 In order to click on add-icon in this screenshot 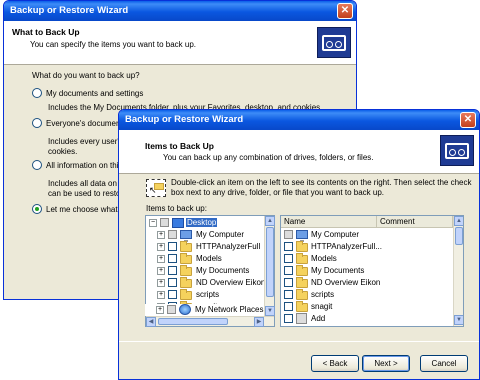, I will do `click(301, 318)`.